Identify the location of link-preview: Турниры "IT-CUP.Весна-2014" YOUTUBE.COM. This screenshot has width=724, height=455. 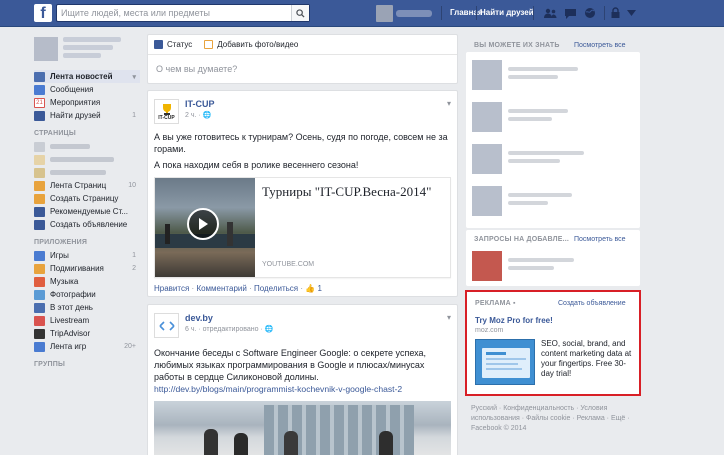
(302, 227).